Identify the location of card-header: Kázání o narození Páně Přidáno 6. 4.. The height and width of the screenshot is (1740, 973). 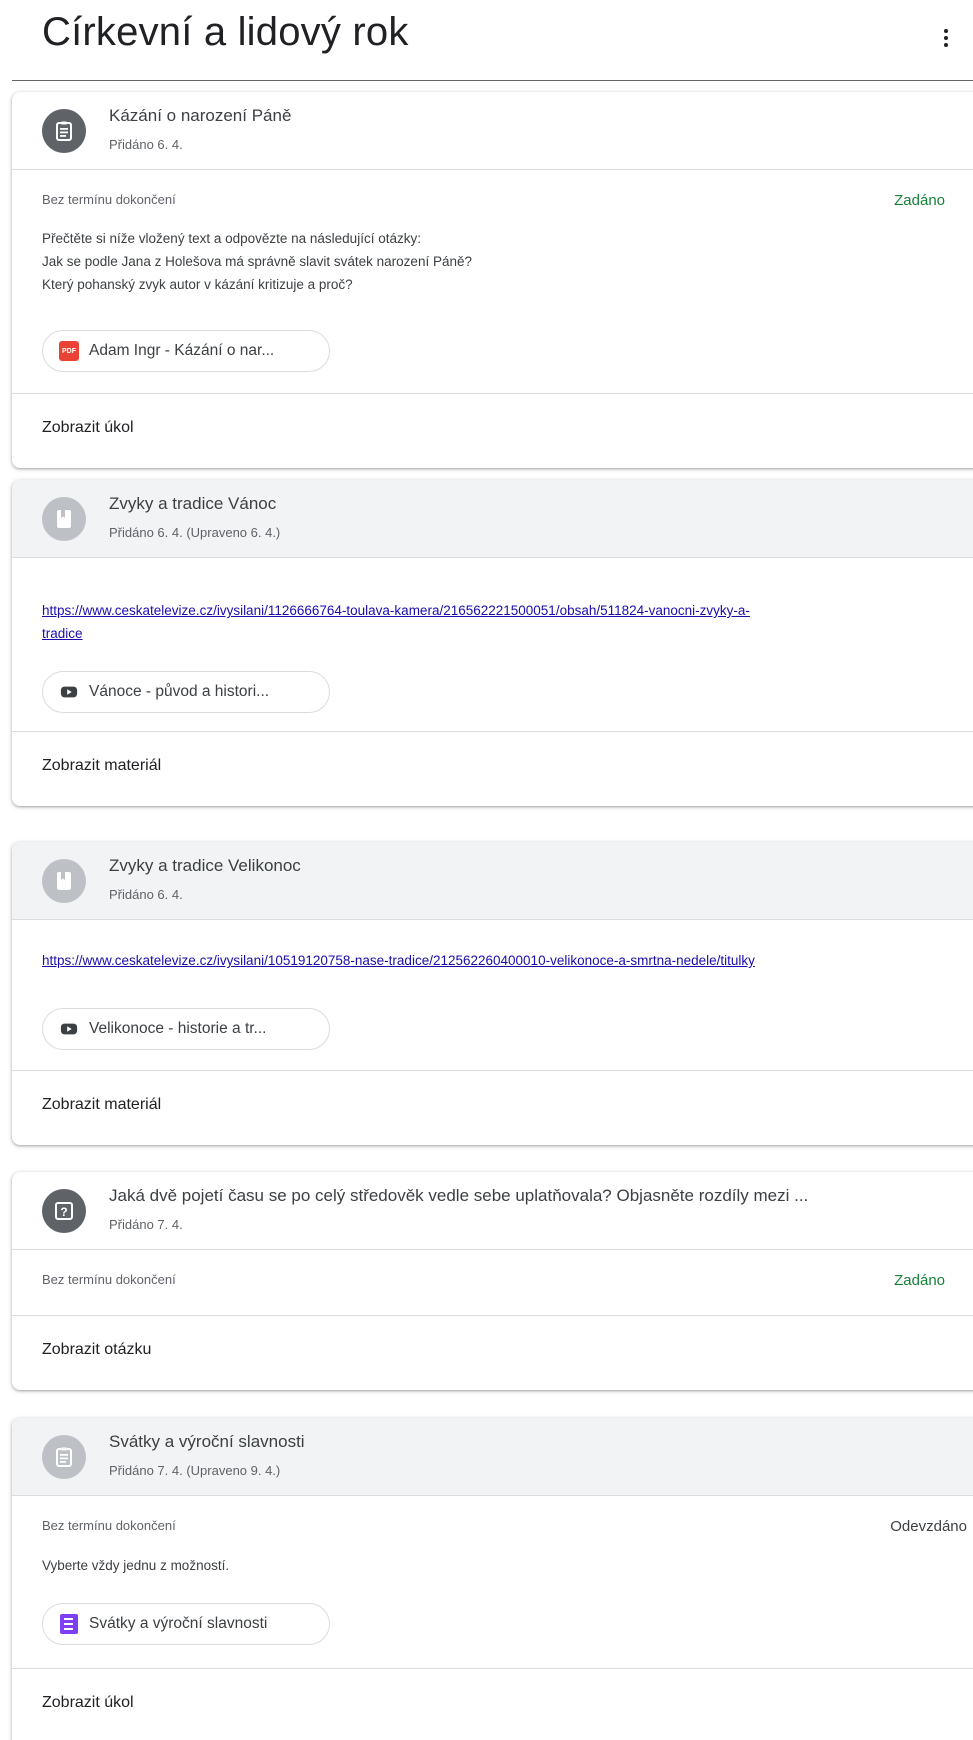
(492, 131).